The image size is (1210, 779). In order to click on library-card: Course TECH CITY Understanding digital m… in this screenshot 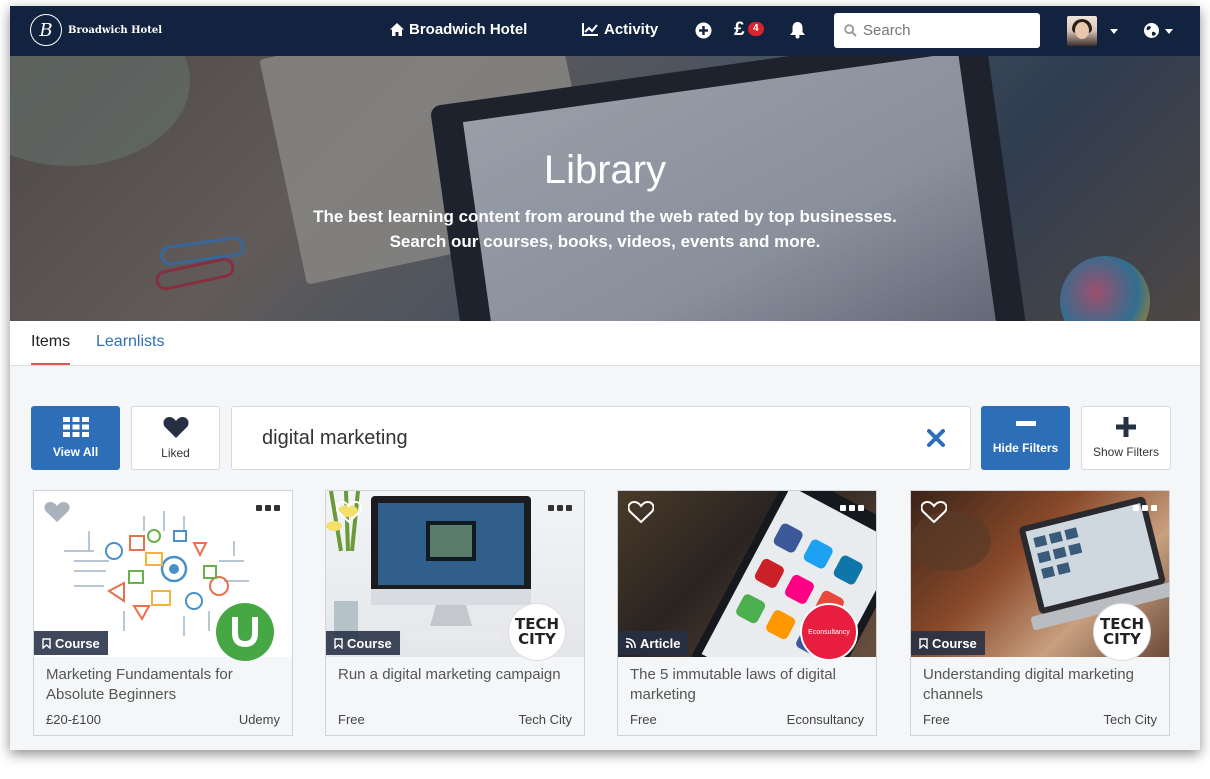, I will do `click(1040, 613)`.